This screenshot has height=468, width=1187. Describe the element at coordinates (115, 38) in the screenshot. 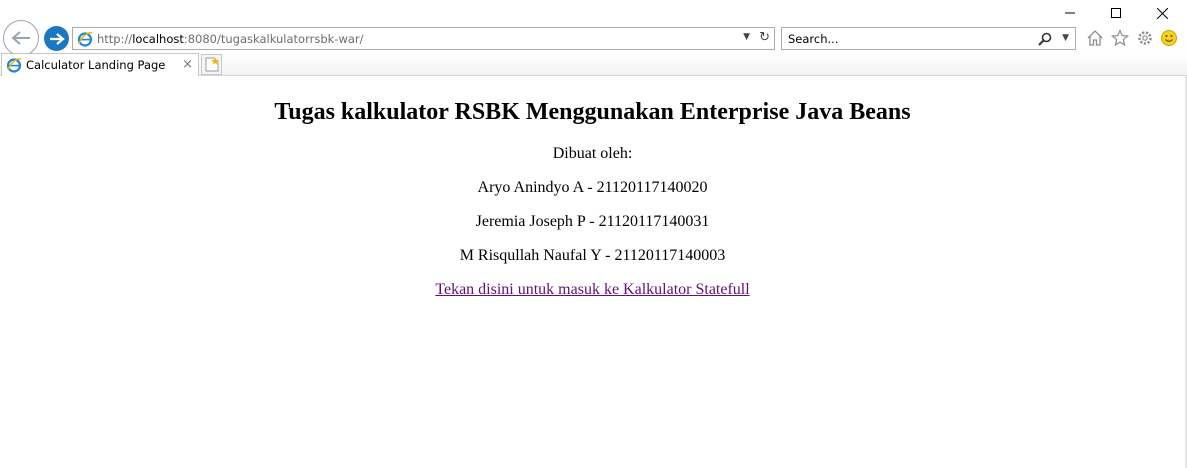

I see `url-prefix: http://` at that location.